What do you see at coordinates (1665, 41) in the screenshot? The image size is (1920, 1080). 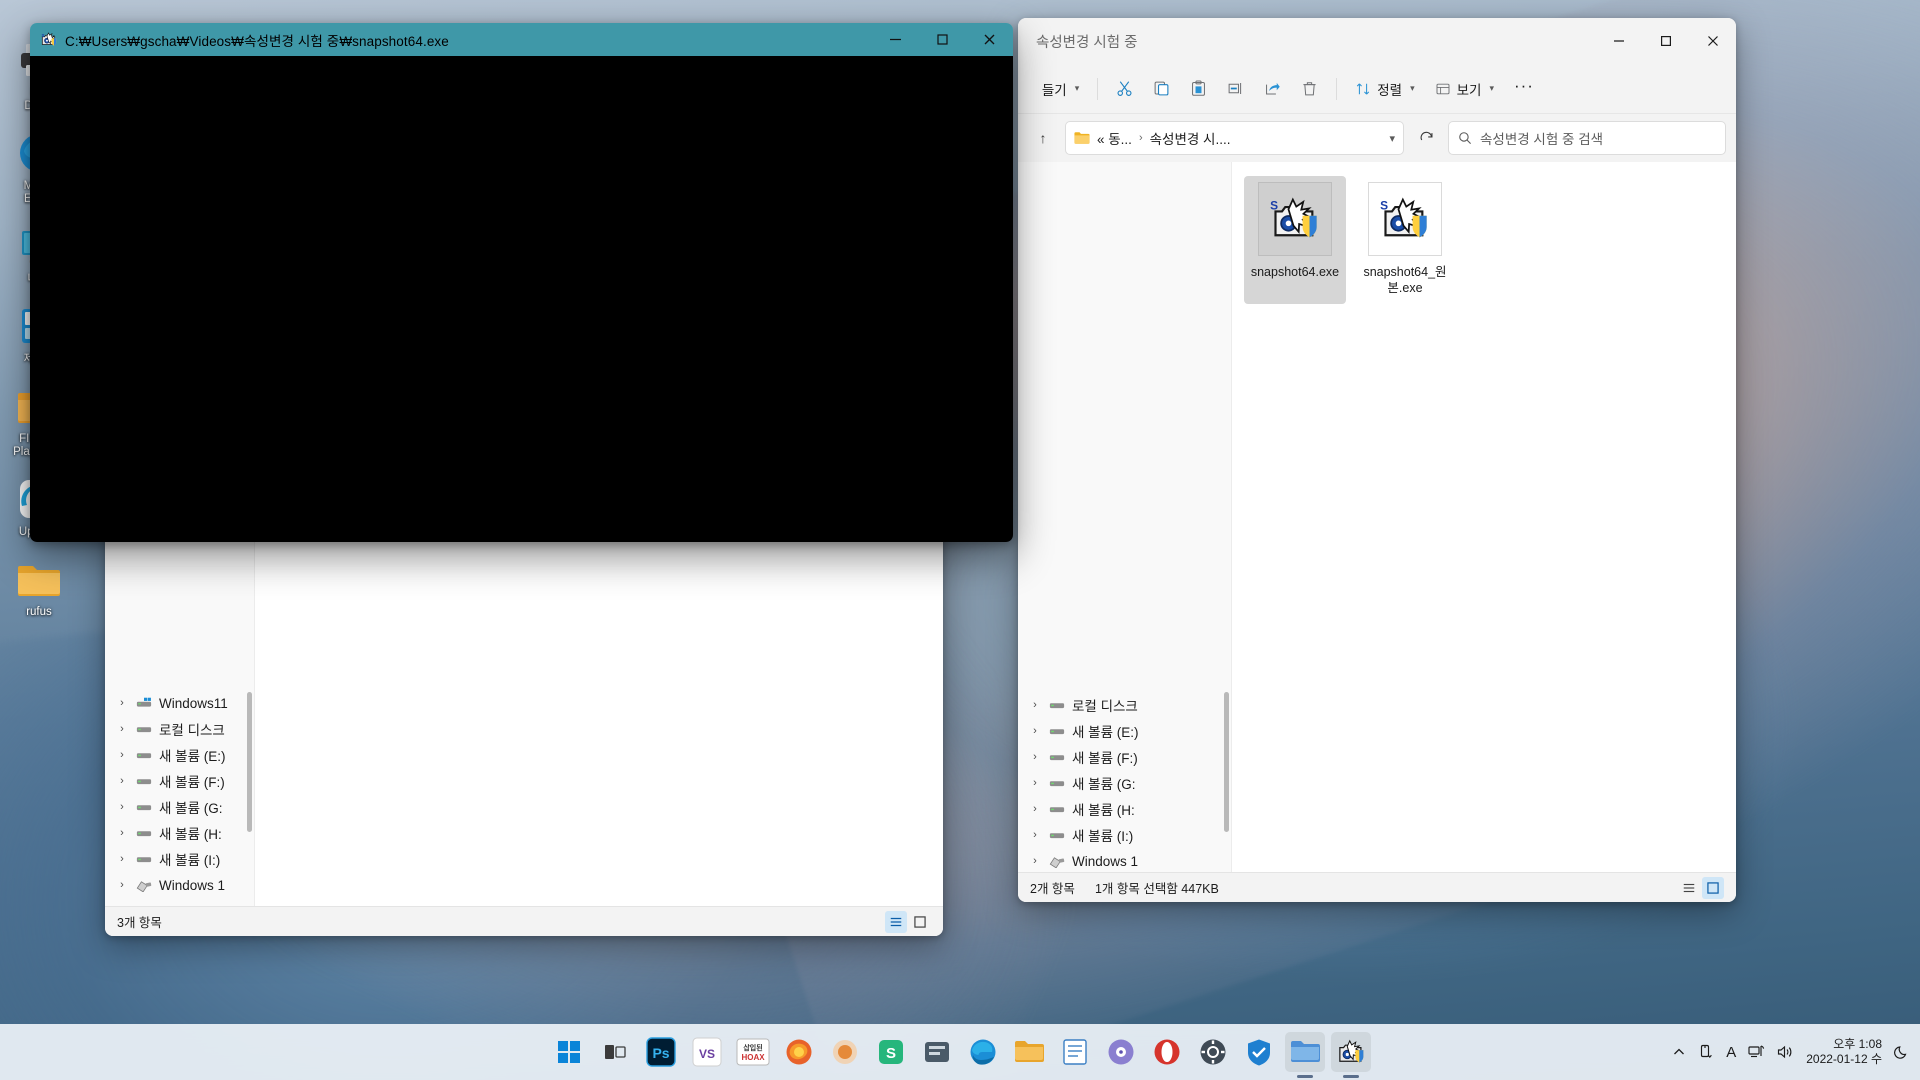 I see `maximize-button` at bounding box center [1665, 41].